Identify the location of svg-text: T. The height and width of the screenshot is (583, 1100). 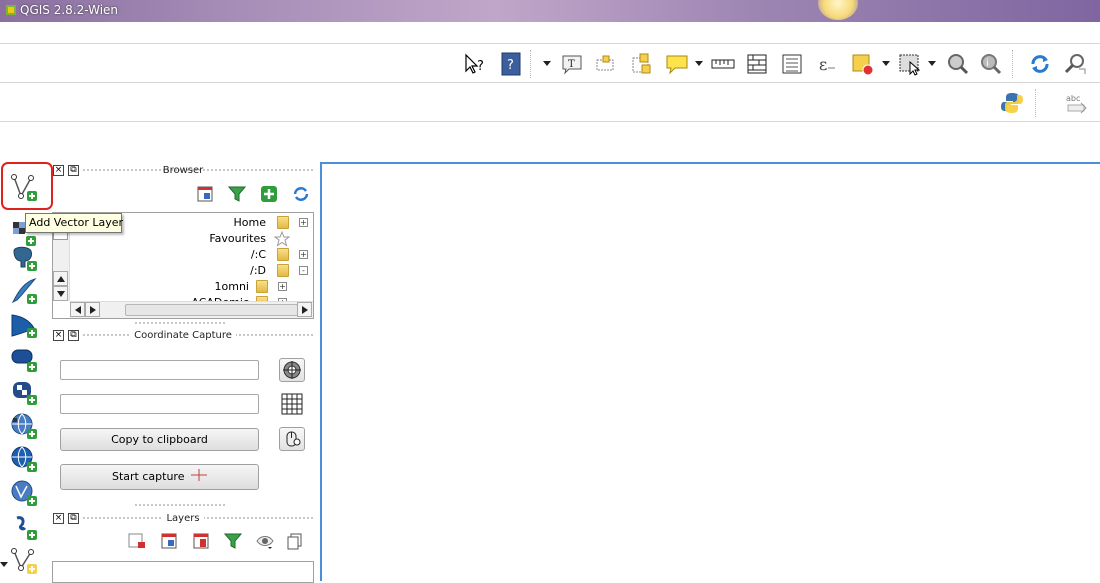
(571, 64).